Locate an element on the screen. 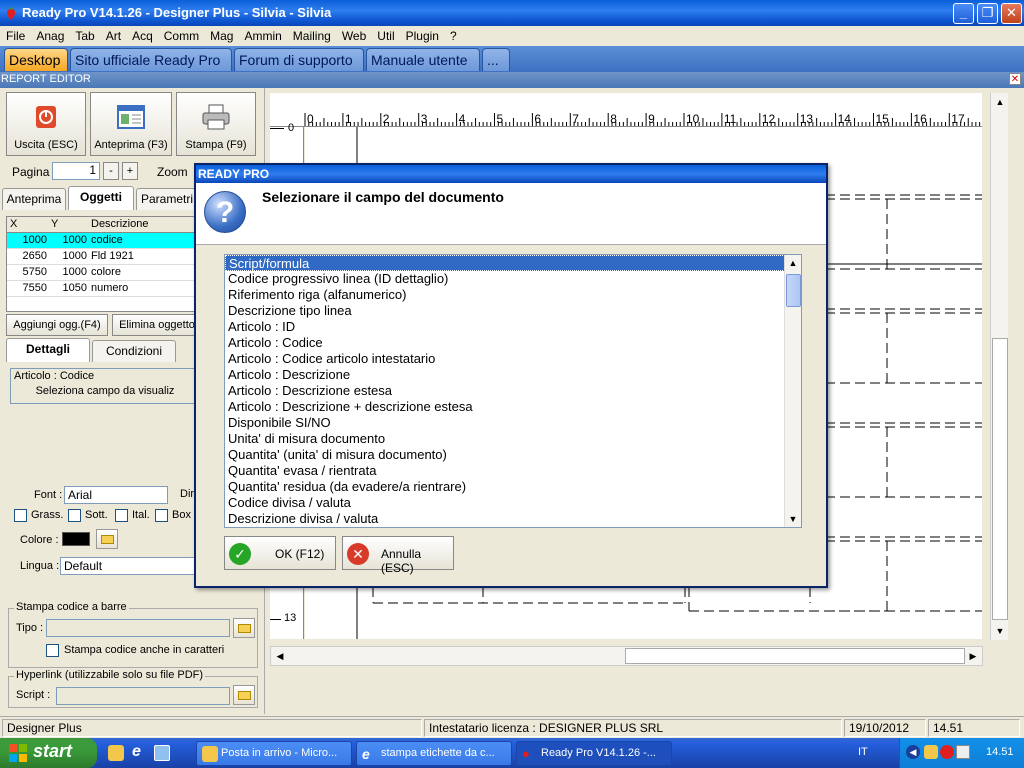 This screenshot has height=768, width=1024. table-row: 1000 1000 codice is located at coordinates (101, 241).